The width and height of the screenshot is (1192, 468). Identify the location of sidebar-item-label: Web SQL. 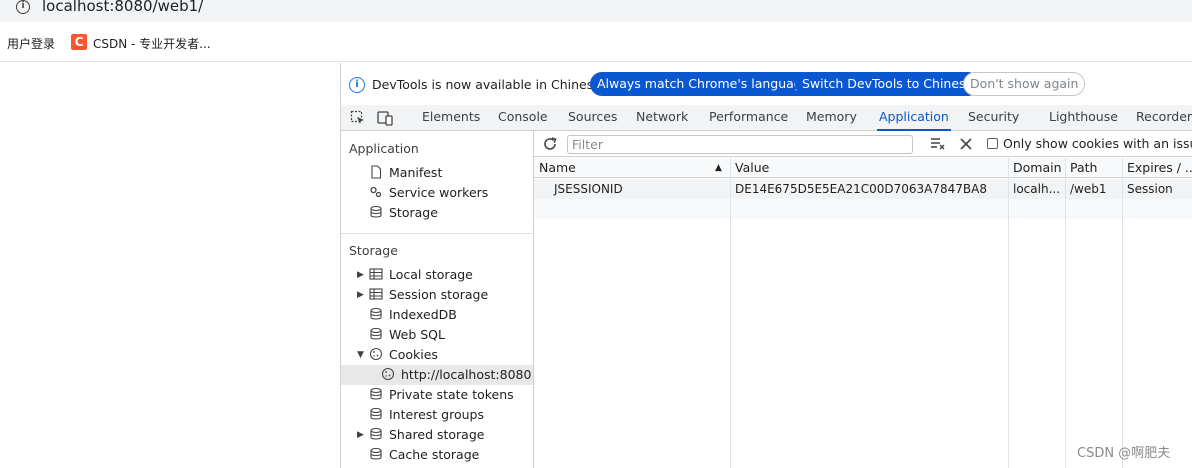
(417, 334).